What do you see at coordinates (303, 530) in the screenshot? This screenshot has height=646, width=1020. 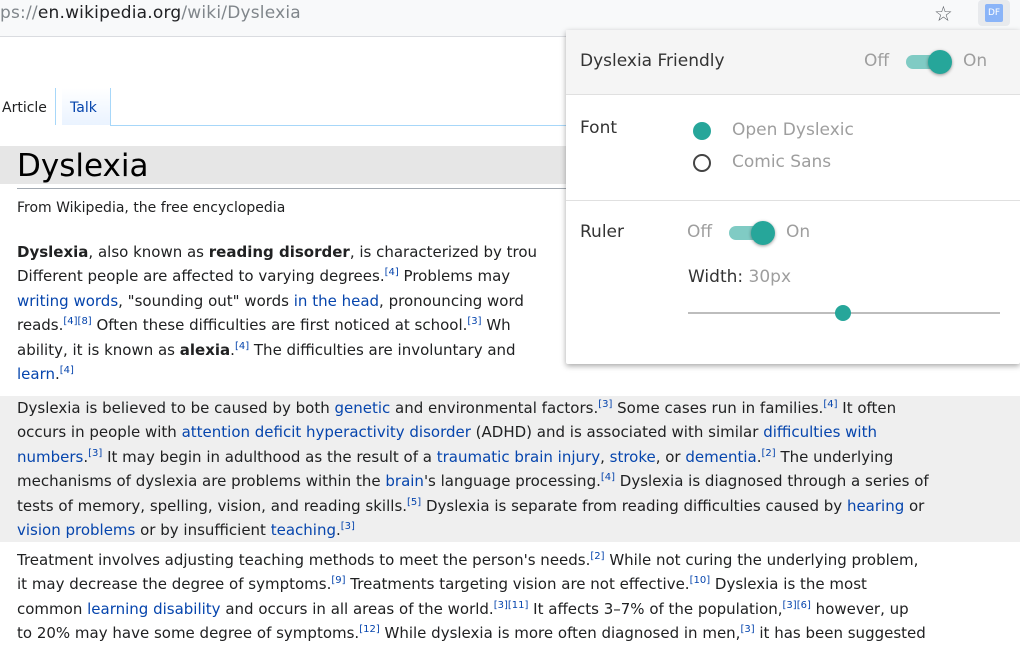 I see `article-link: teaching` at bounding box center [303, 530].